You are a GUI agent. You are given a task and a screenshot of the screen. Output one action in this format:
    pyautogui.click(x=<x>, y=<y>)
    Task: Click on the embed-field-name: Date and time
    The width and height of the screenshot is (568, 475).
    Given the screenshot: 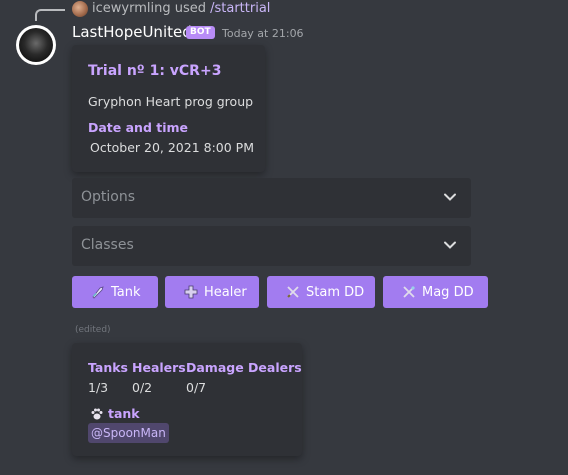 What is the action you would take?
    pyautogui.click(x=138, y=127)
    